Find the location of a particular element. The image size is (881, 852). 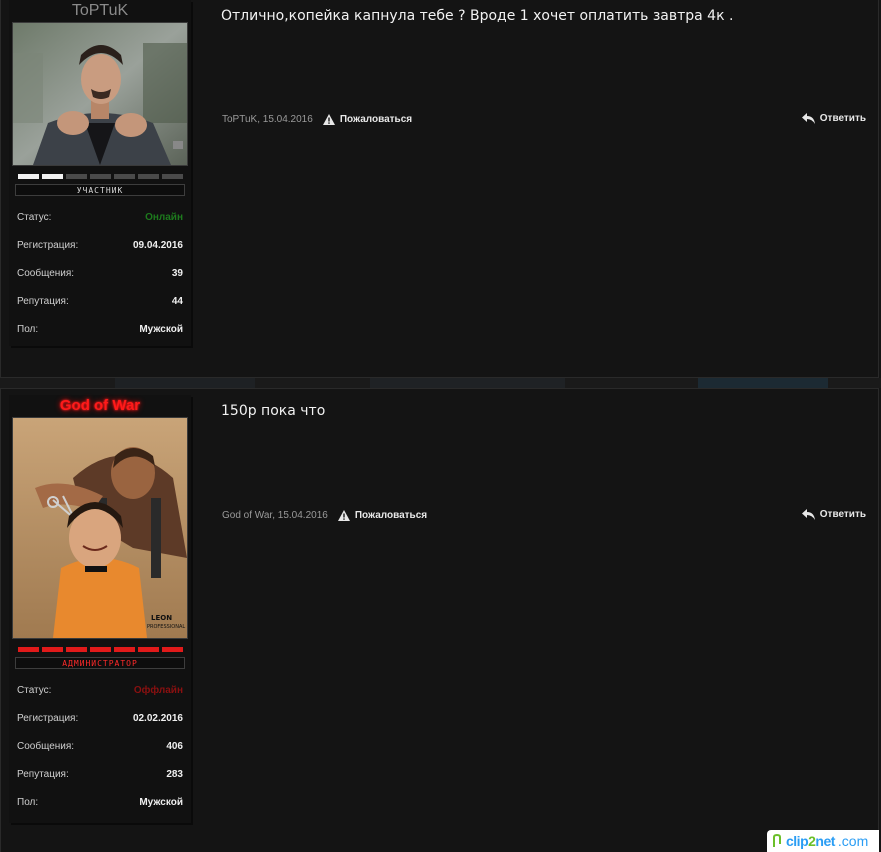

rank-label: АДМИНИСТРАТОР is located at coordinates (100, 663).